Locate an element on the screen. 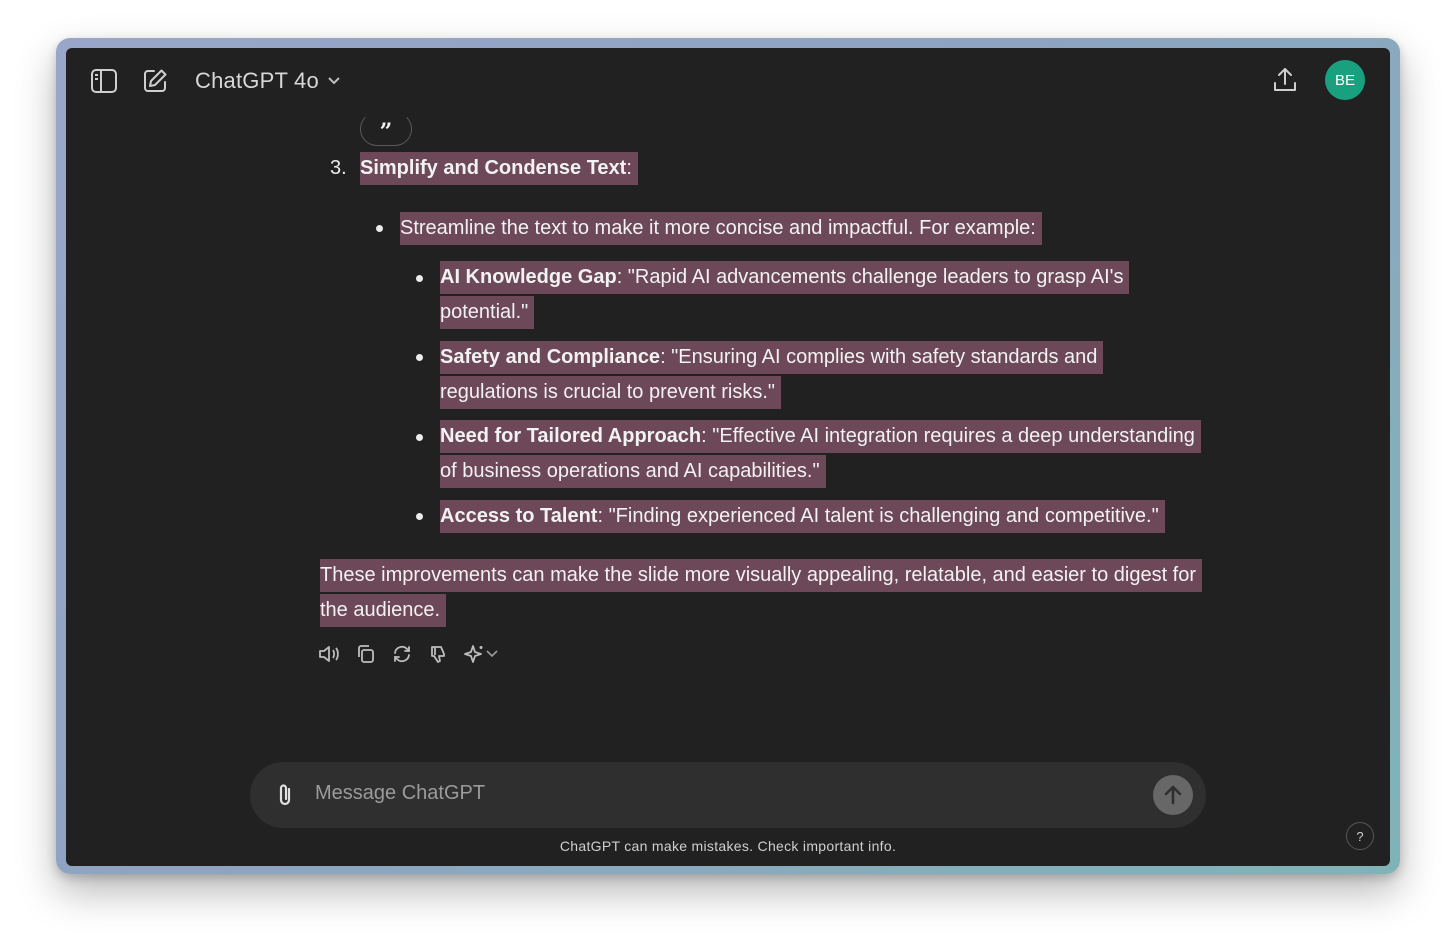 The height and width of the screenshot is (950, 1456). help-button: ? is located at coordinates (1360, 836).